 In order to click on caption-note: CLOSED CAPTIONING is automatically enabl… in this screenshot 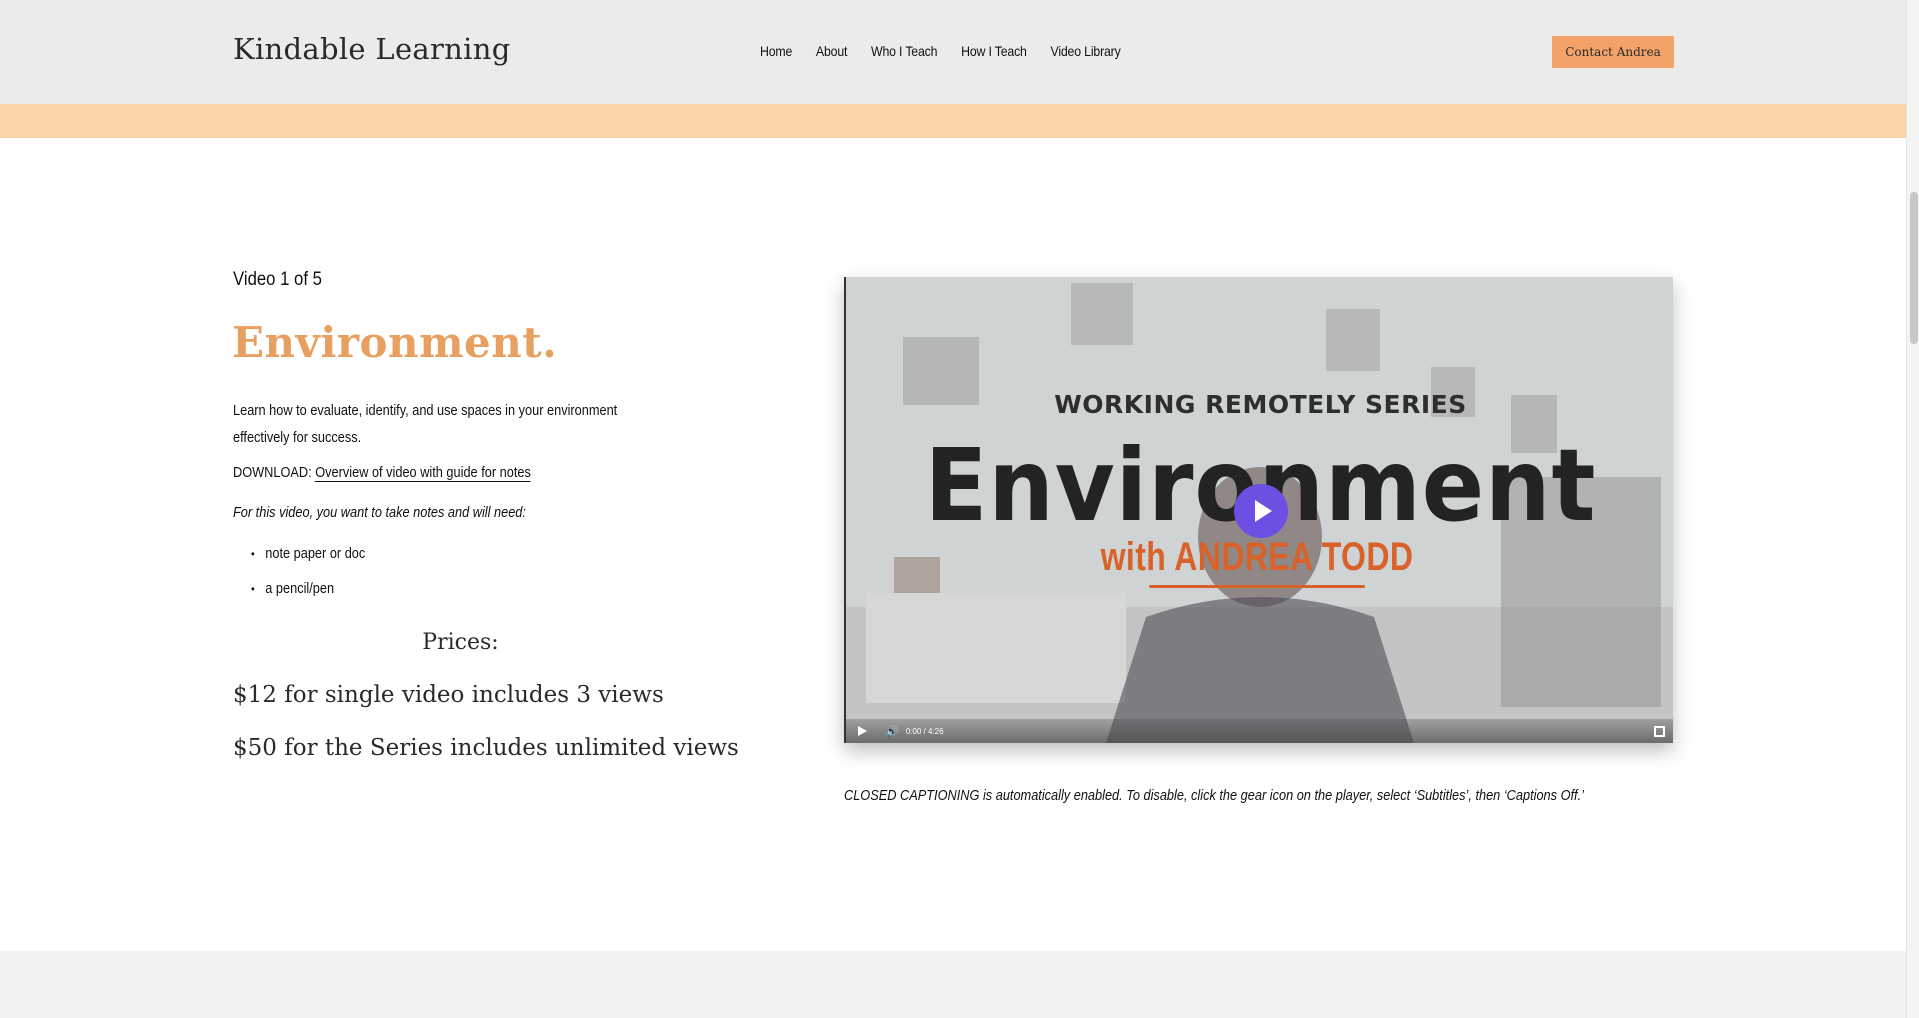, I will do `click(1214, 796)`.